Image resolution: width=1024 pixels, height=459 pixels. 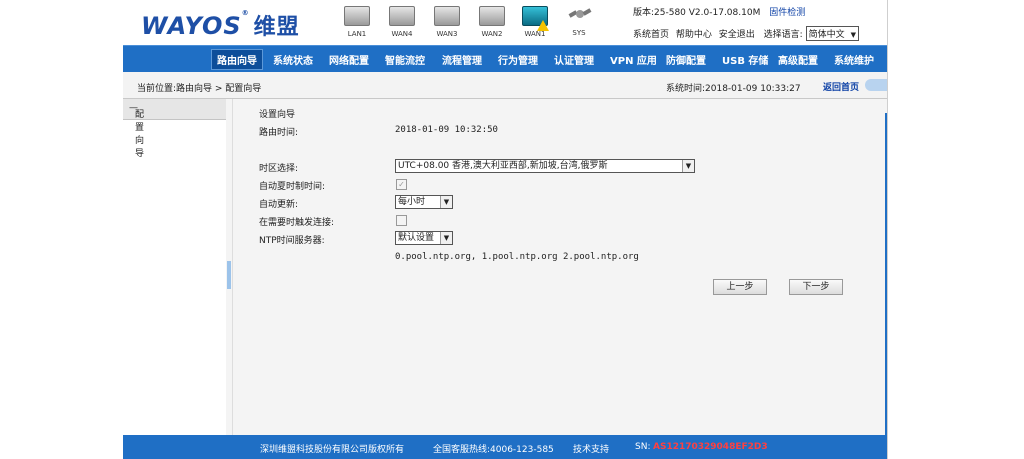 What do you see at coordinates (686, 59) in the screenshot?
I see `nav-defense: 防御配置` at bounding box center [686, 59].